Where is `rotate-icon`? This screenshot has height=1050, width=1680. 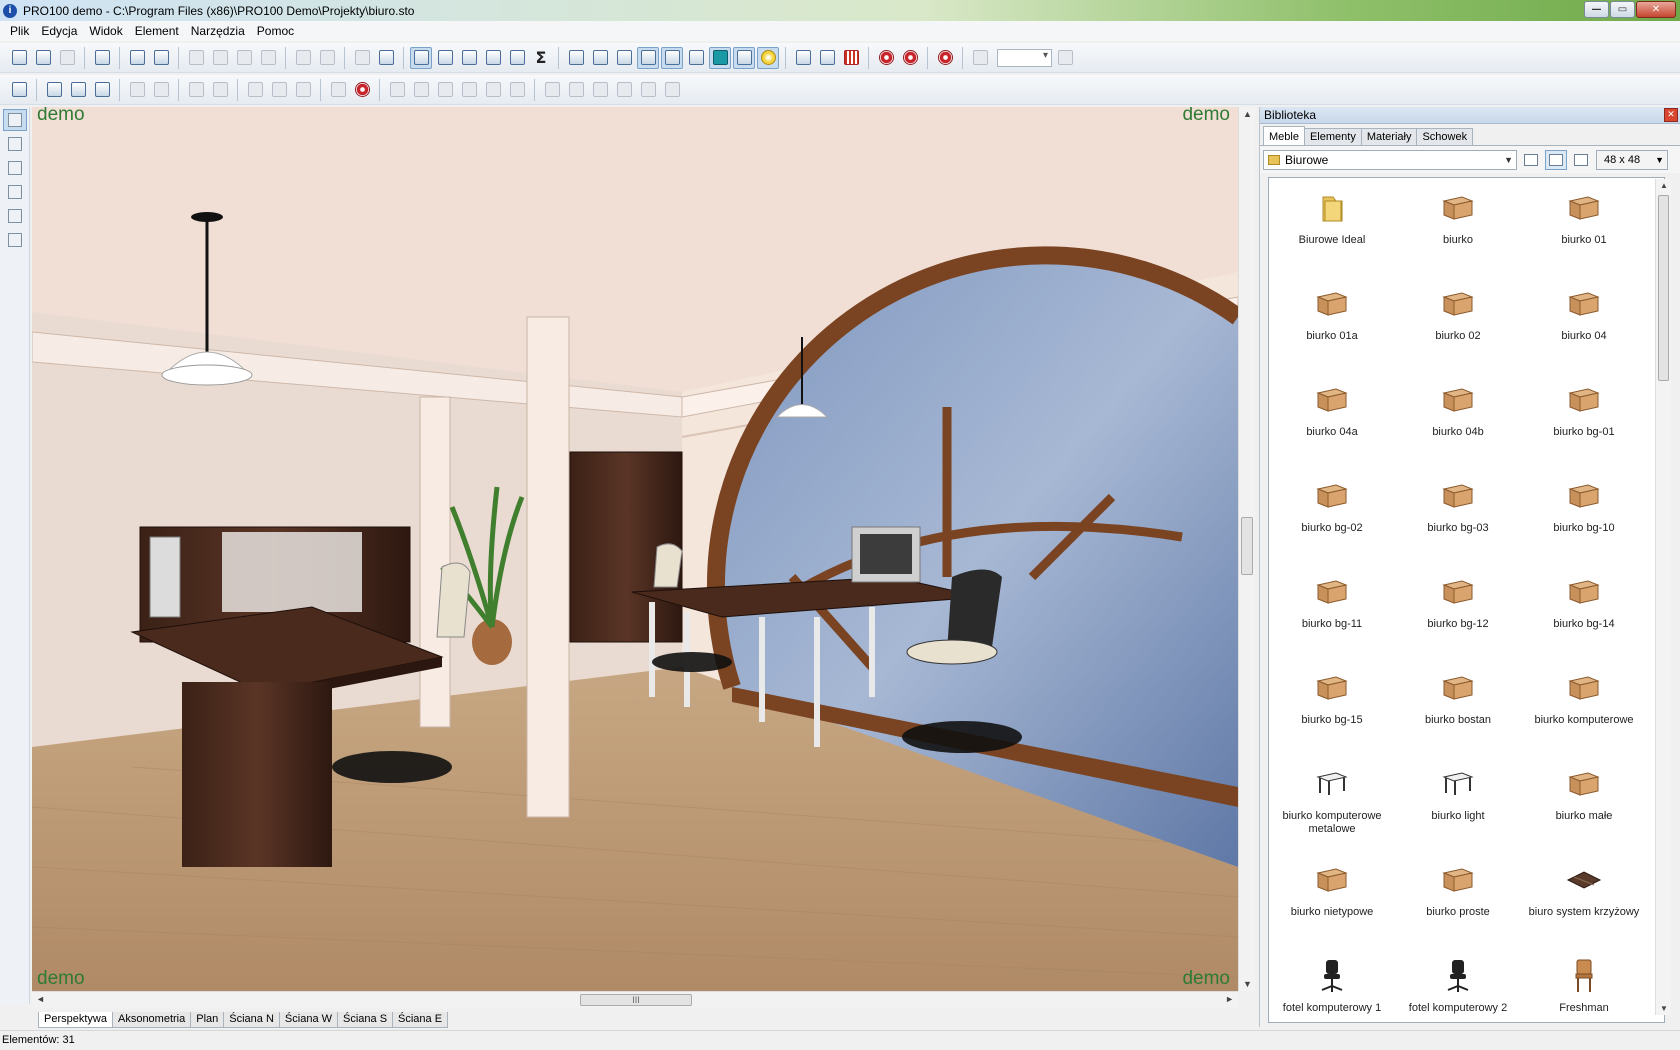
rotate-icon is located at coordinates (255, 90).